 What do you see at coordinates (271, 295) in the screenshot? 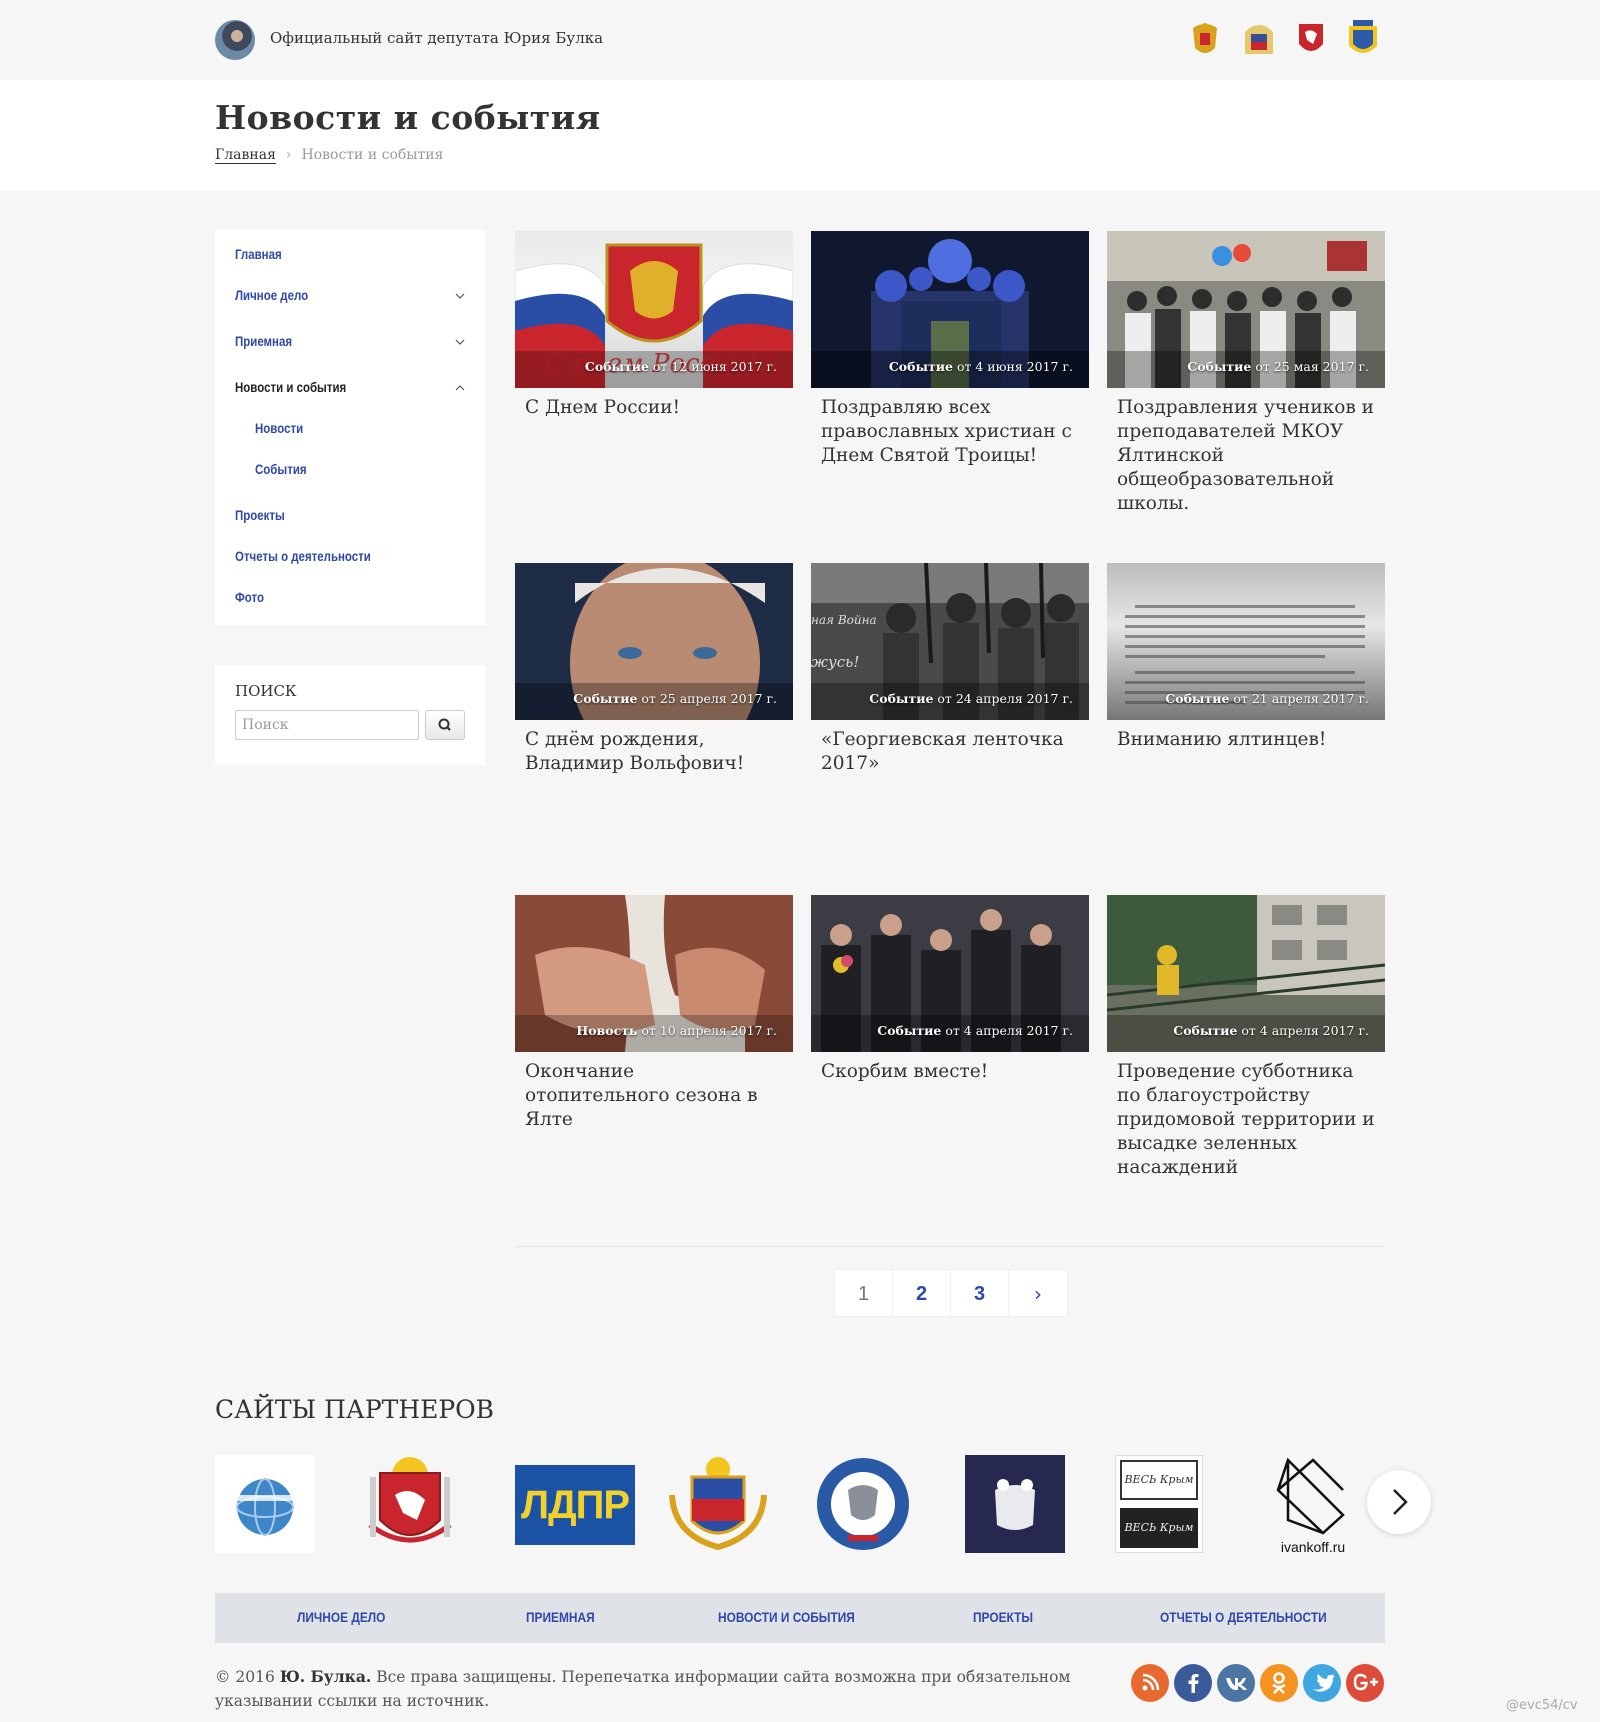
I see `sidebar-item-personal-file: Личное дело` at bounding box center [271, 295].